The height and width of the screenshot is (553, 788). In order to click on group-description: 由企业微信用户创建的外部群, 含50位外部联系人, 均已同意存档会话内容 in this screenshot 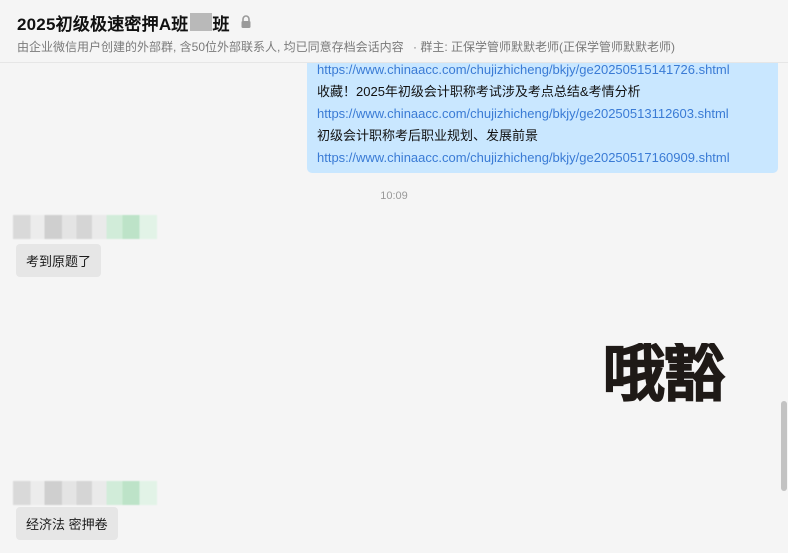, I will do `click(210, 47)`.